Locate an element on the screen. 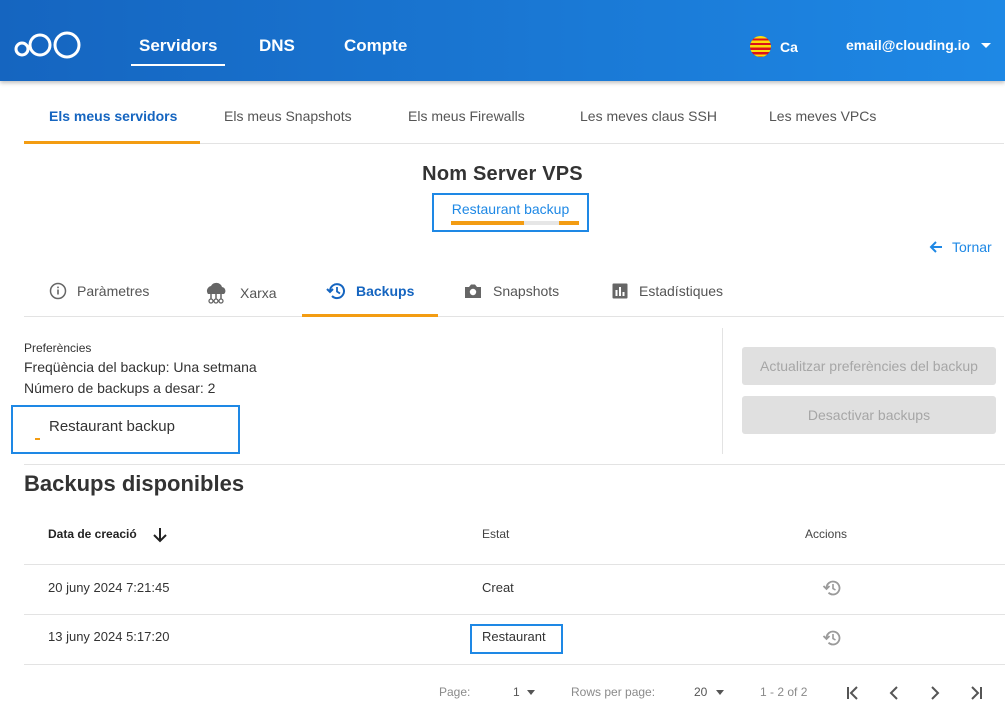 This screenshot has width=1005, height=713. back-link: Tornar is located at coordinates (960, 247).